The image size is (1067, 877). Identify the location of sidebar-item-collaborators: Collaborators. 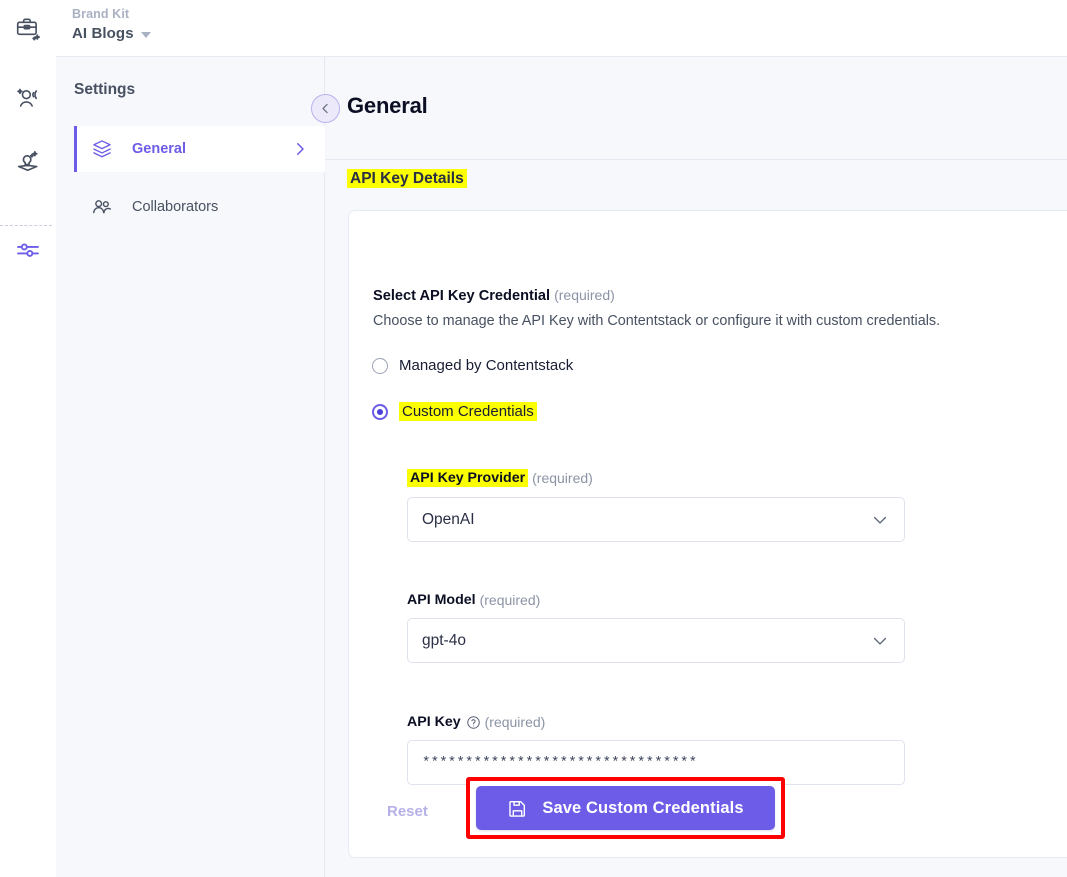
(199, 207).